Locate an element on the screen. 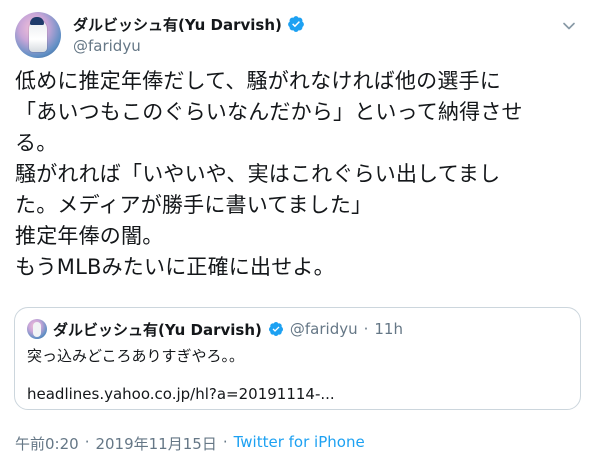 This screenshot has height=461, width=594. tweet-text-line: もうMLBみたいに正確に出せよ。 is located at coordinates (175, 267).